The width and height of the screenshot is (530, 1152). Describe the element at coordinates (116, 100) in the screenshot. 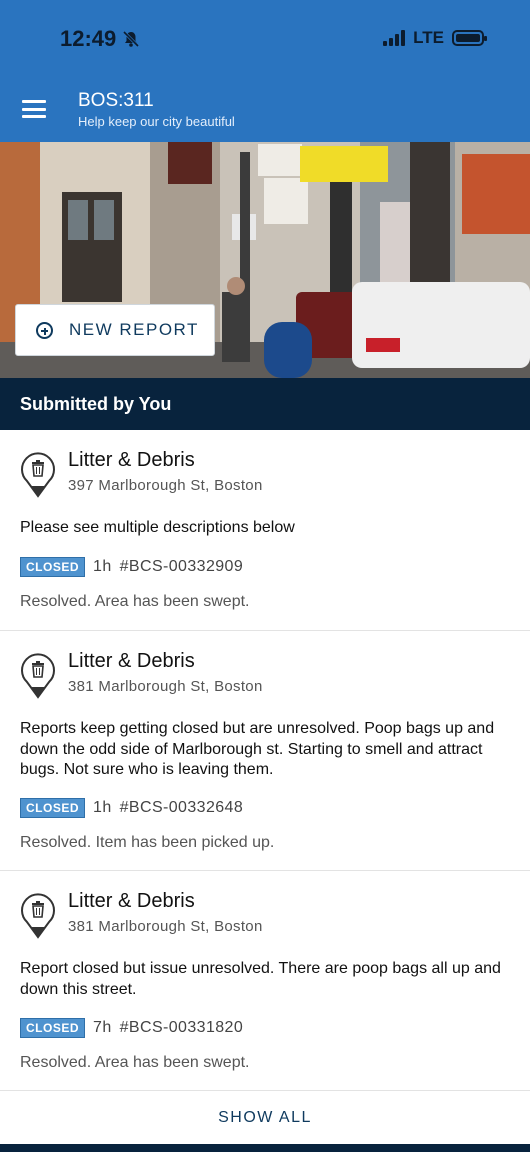

I see `app-title: BOS:311` at that location.